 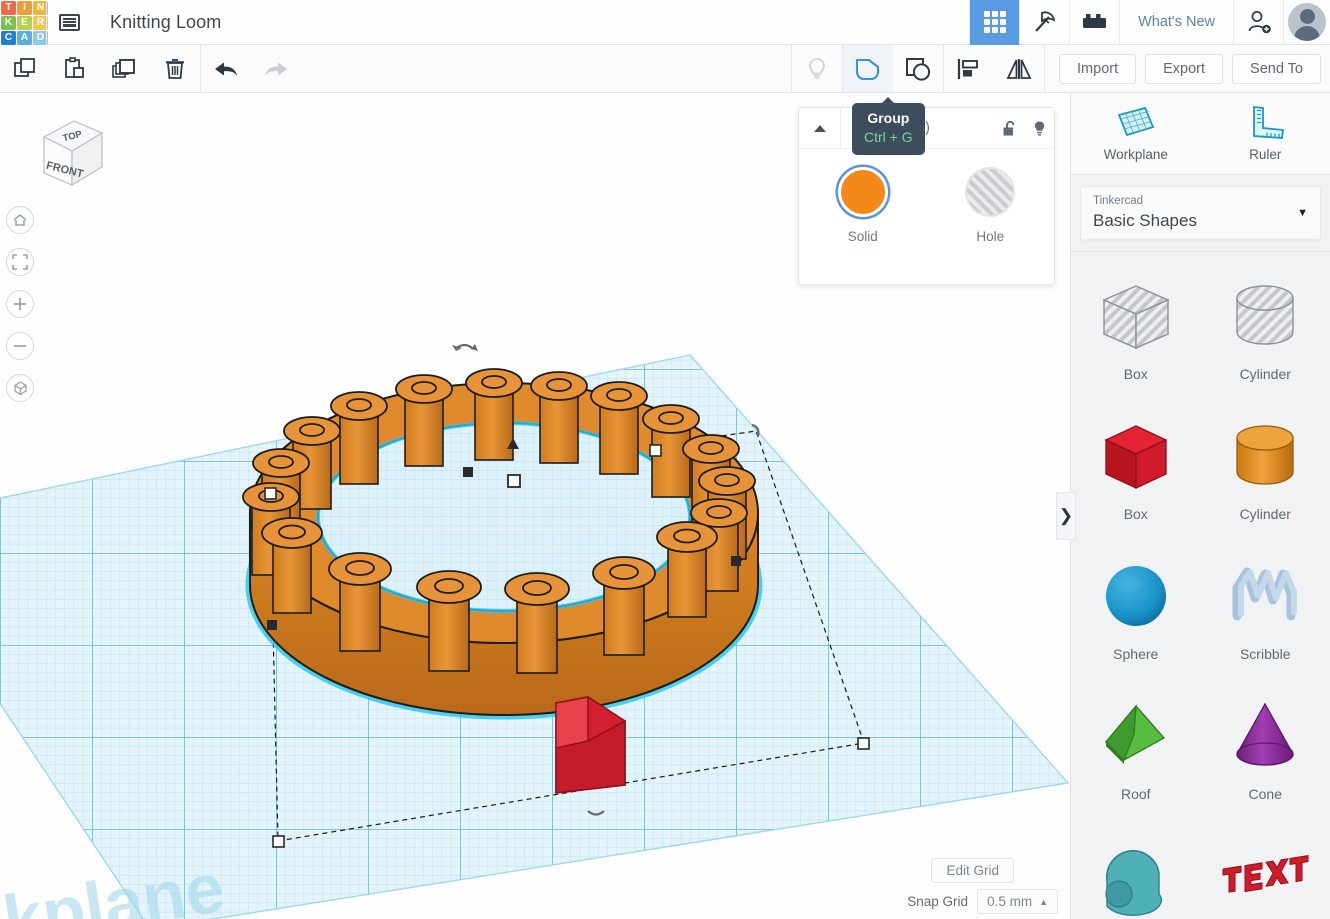 What do you see at coordinates (75, 68) in the screenshot?
I see `paste-button` at bounding box center [75, 68].